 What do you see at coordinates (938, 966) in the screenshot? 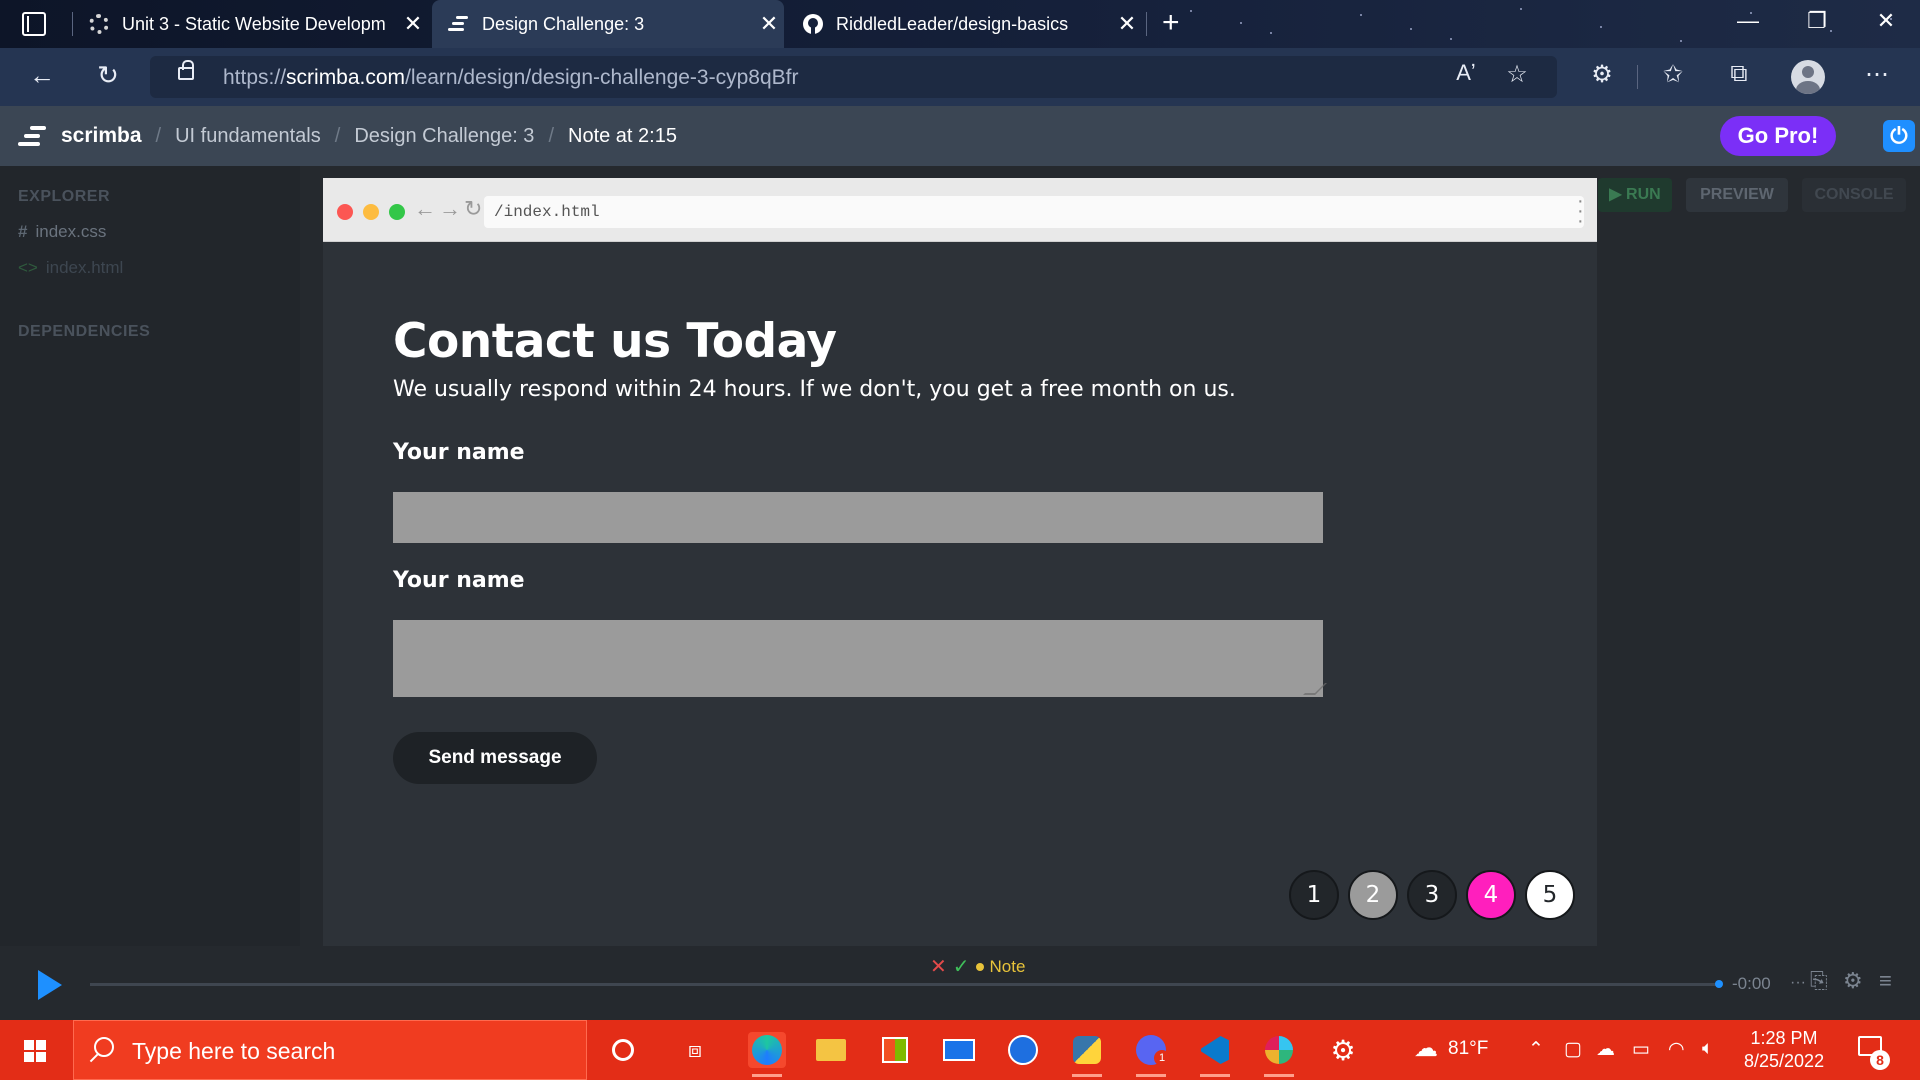
I see `reject-icon: ✕` at bounding box center [938, 966].